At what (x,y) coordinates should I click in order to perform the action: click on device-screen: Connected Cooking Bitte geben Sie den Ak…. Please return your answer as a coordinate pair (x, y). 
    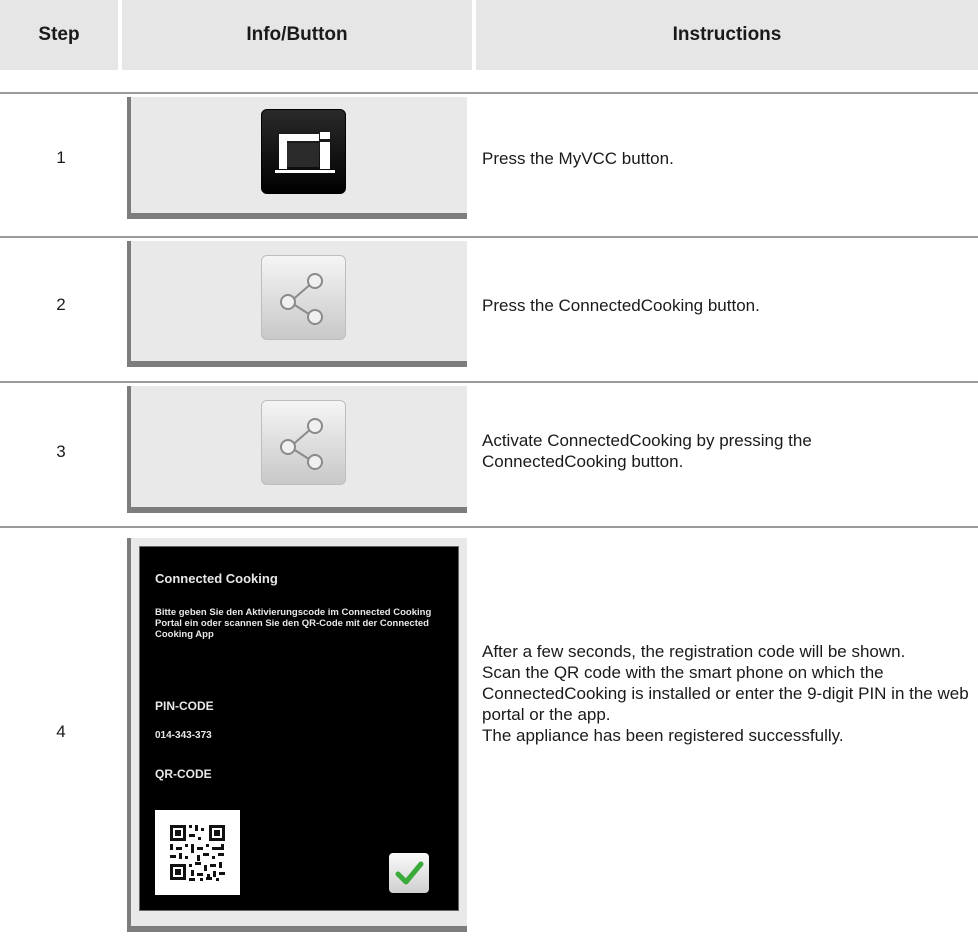
    Looking at the image, I should click on (299, 728).